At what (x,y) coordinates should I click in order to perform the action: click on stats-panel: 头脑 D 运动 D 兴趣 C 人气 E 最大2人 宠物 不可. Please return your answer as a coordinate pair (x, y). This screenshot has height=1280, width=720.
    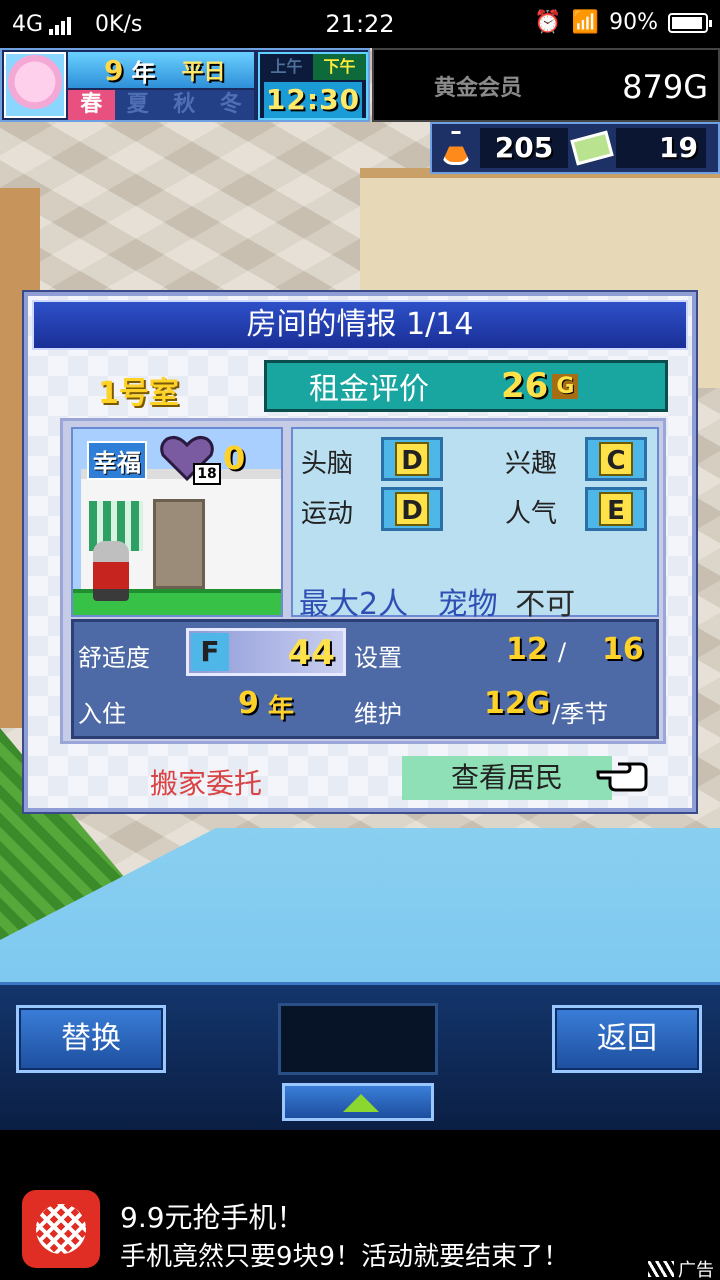
    Looking at the image, I should click on (475, 524).